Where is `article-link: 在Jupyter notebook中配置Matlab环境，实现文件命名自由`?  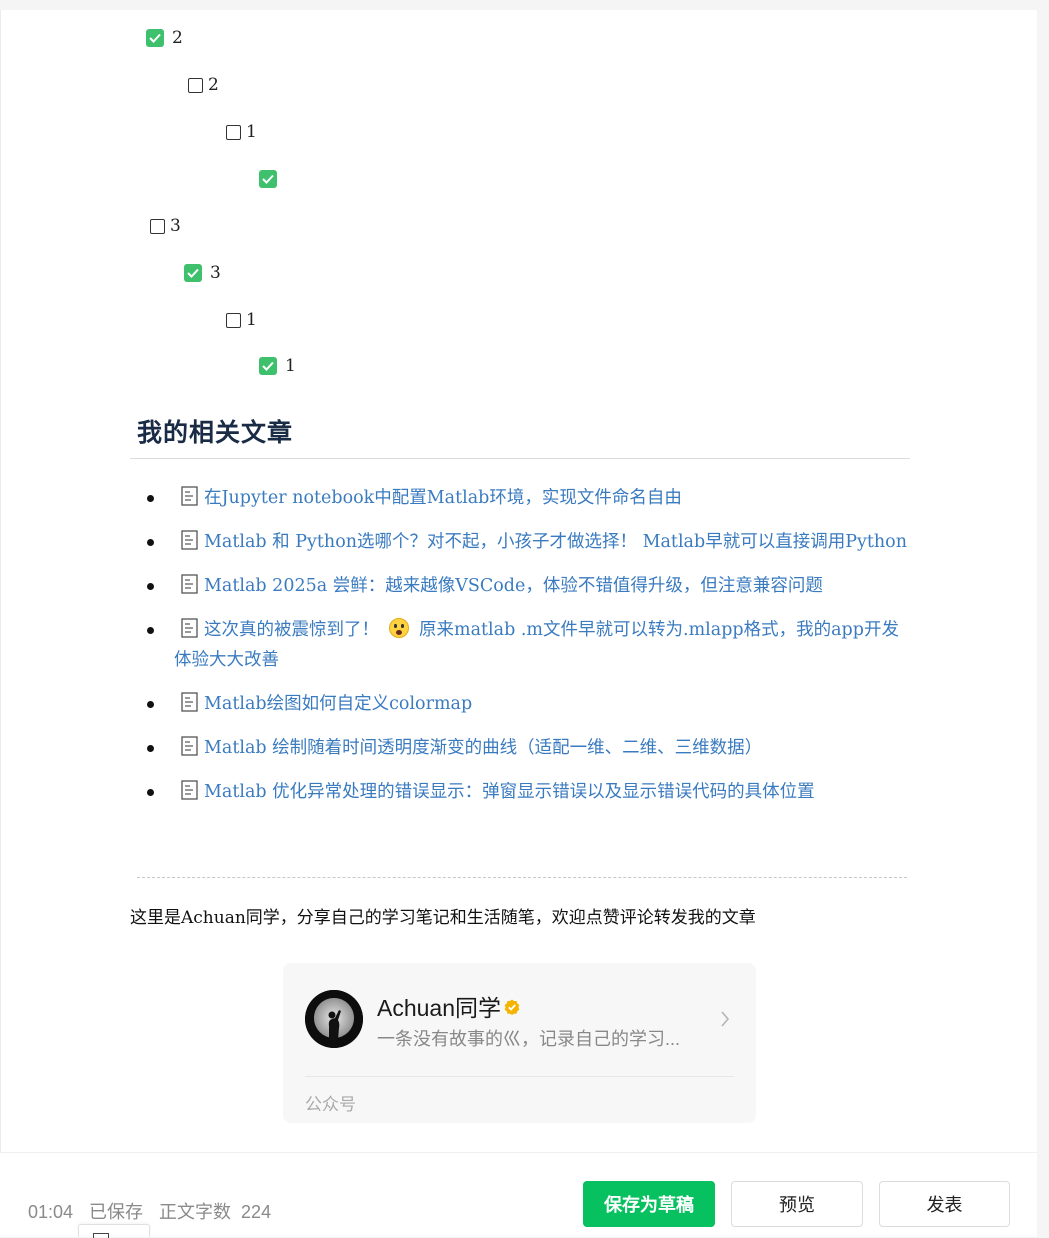 article-link: 在Jupyter notebook中配置Matlab环境，实现文件命名自由 is located at coordinates (443, 498).